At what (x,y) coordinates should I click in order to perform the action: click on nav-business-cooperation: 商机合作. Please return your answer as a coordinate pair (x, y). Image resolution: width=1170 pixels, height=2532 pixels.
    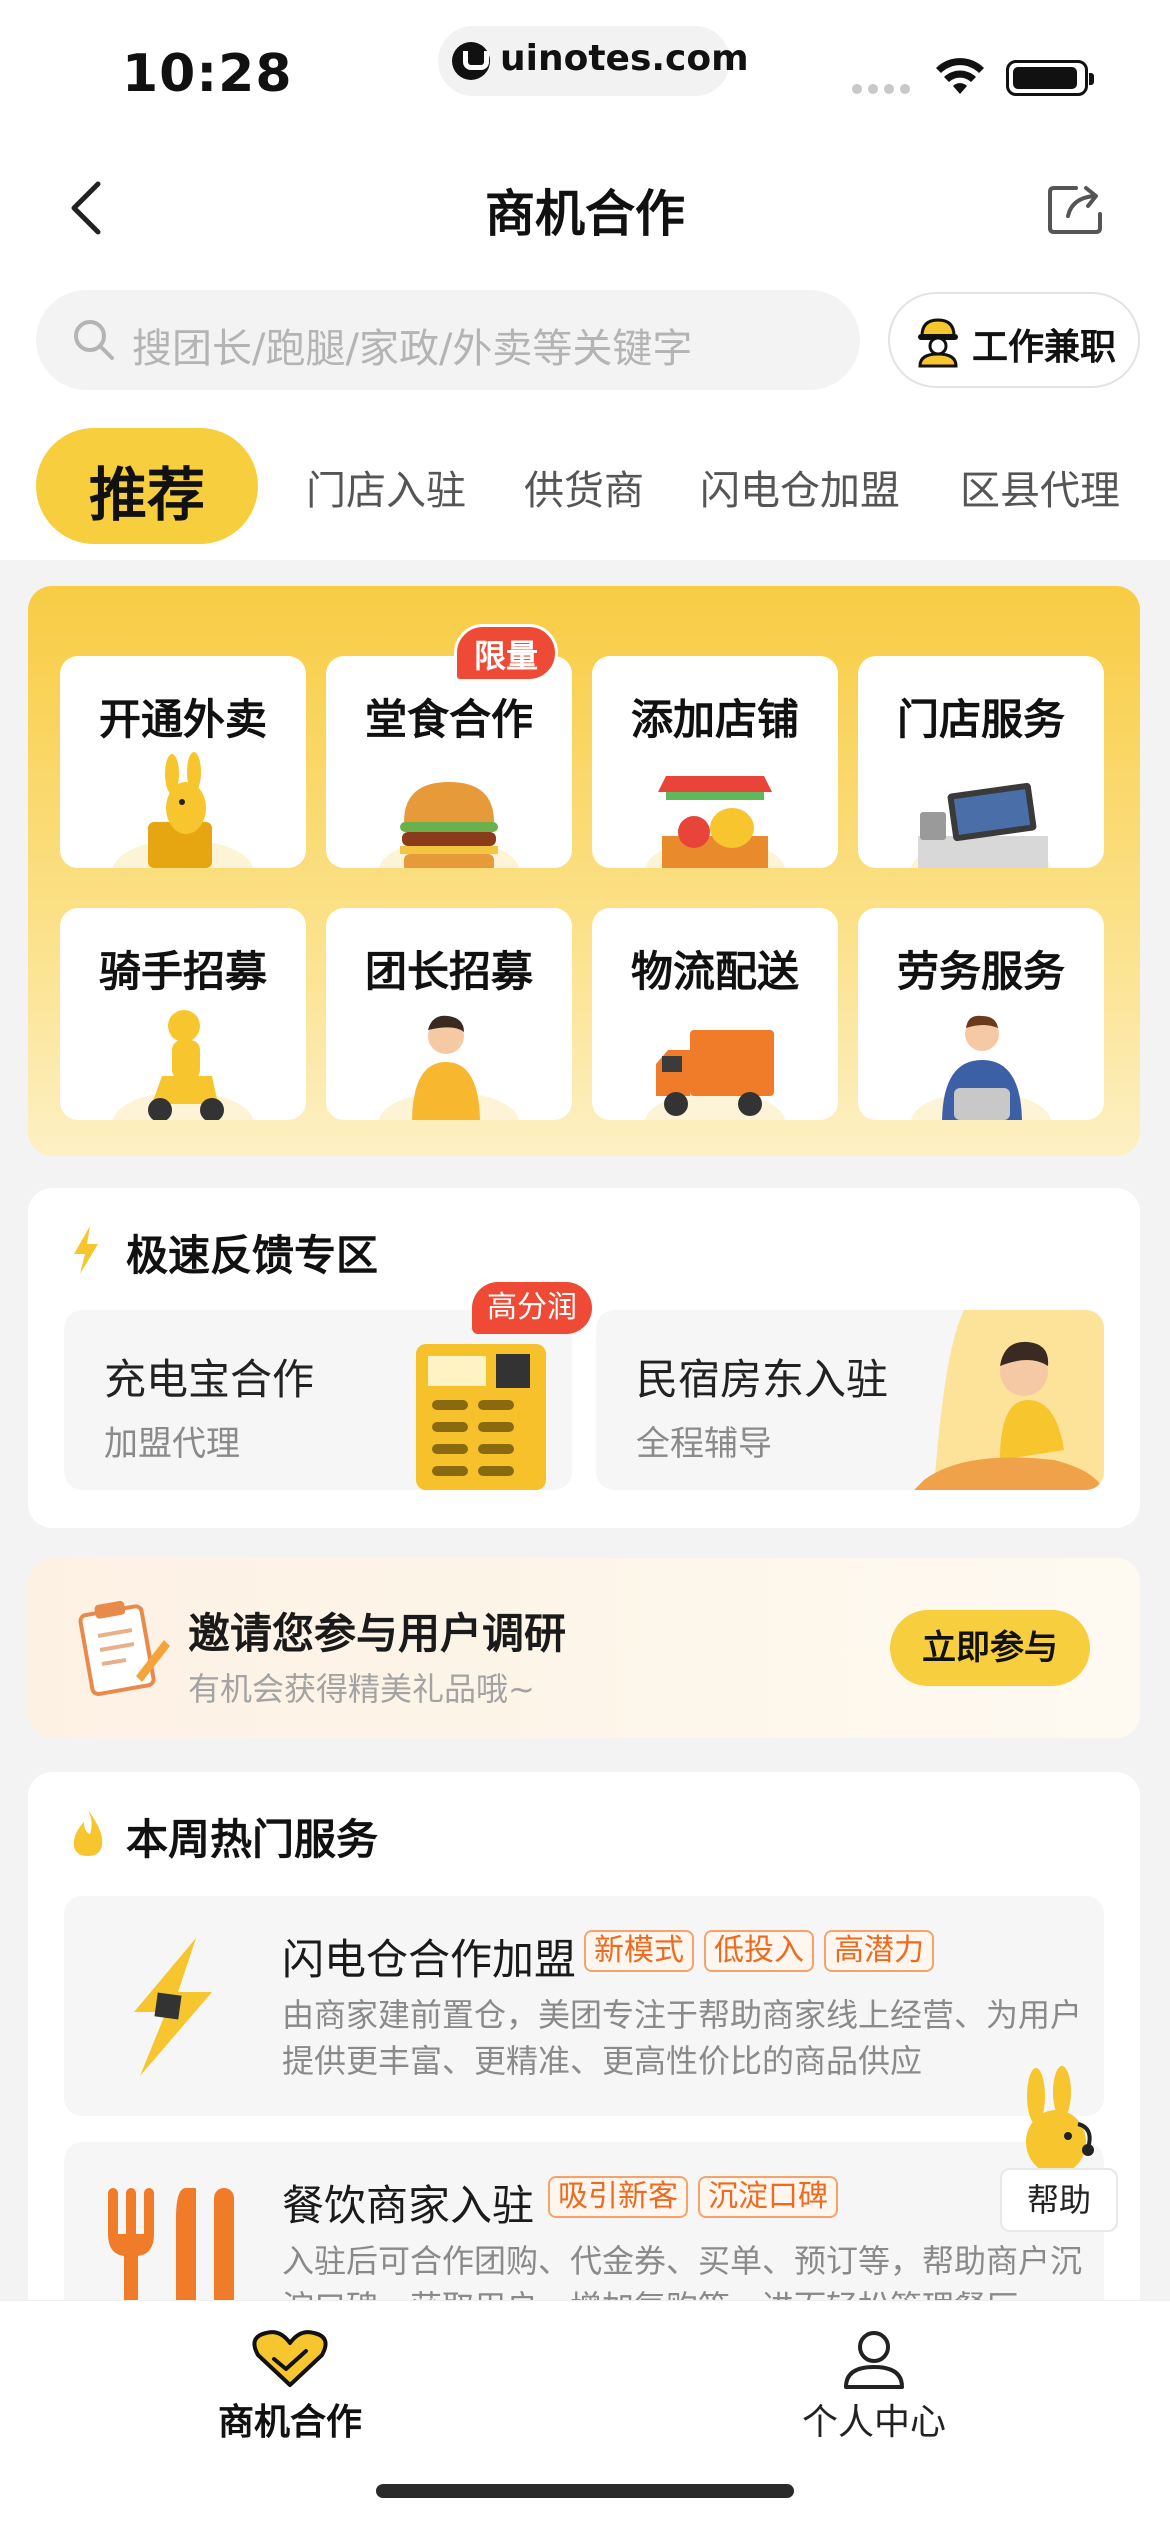
    Looking at the image, I should click on (290, 2382).